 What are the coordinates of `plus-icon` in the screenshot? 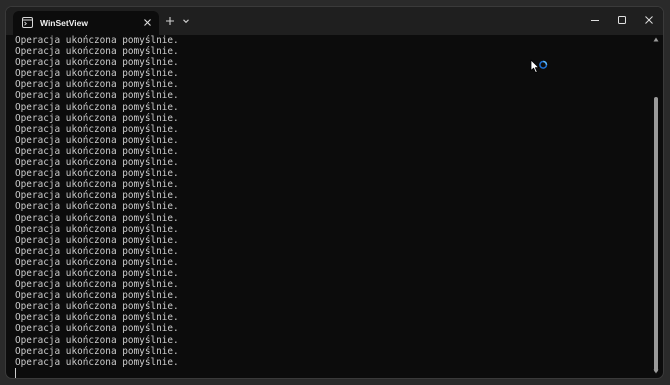 It's located at (170, 21).